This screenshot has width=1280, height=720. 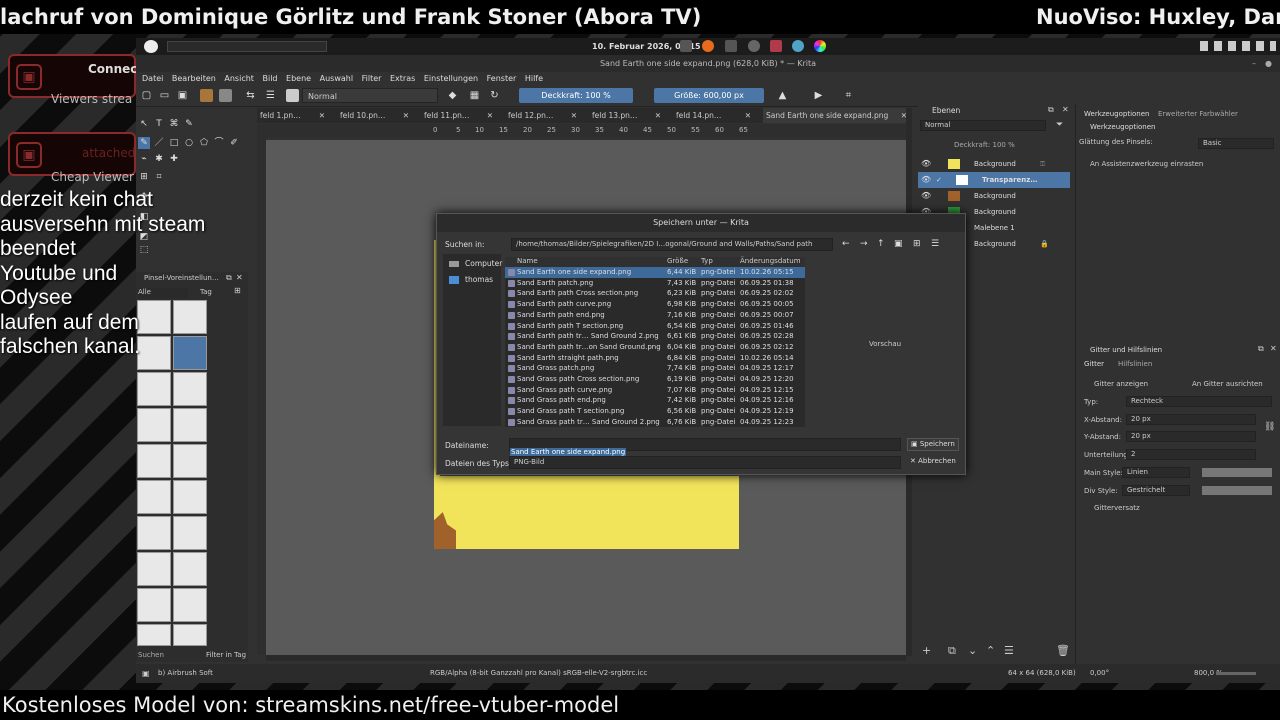 What do you see at coordinates (164, 95) in the screenshot?
I see `open-document-icon: ▭` at bounding box center [164, 95].